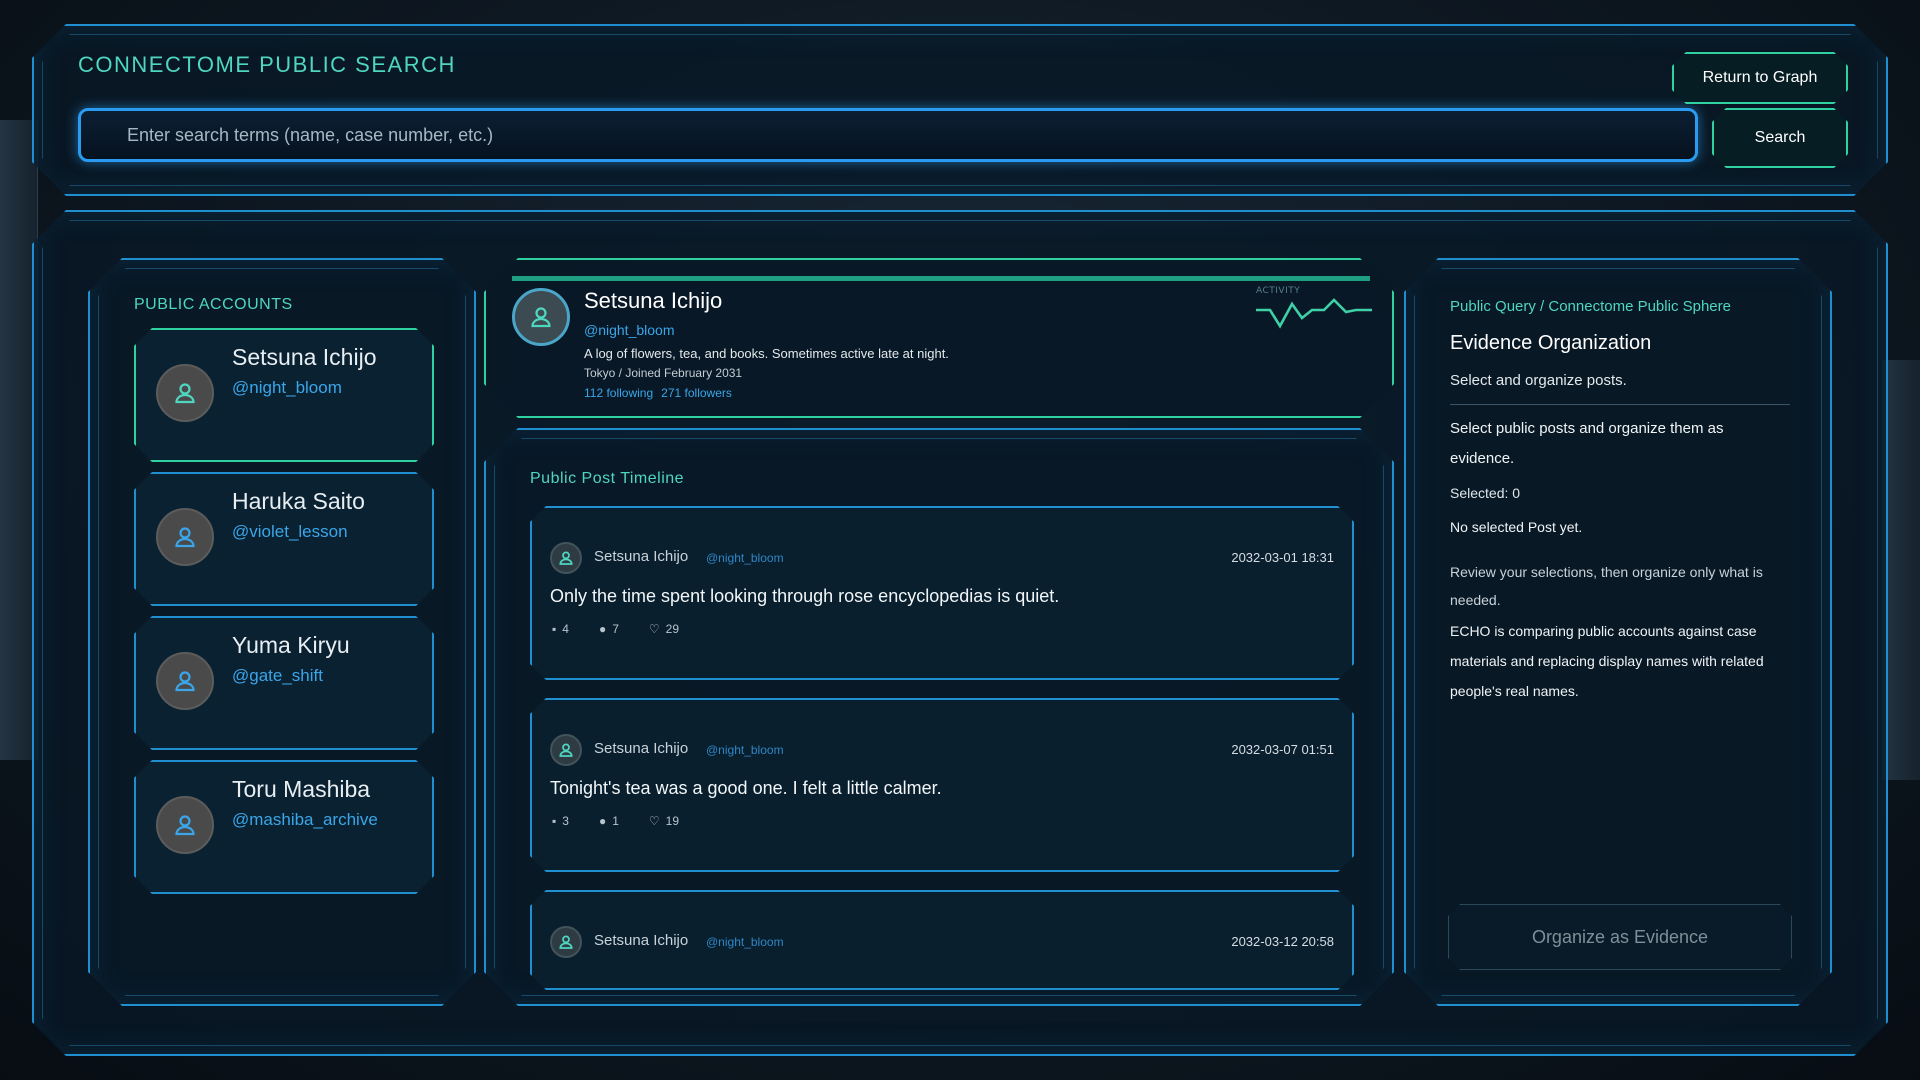 Image resolution: width=1920 pixels, height=1080 pixels. What do you see at coordinates (213, 304) in the screenshot?
I see `accounts-heading: PUBLIC ACCOUNTS` at bounding box center [213, 304].